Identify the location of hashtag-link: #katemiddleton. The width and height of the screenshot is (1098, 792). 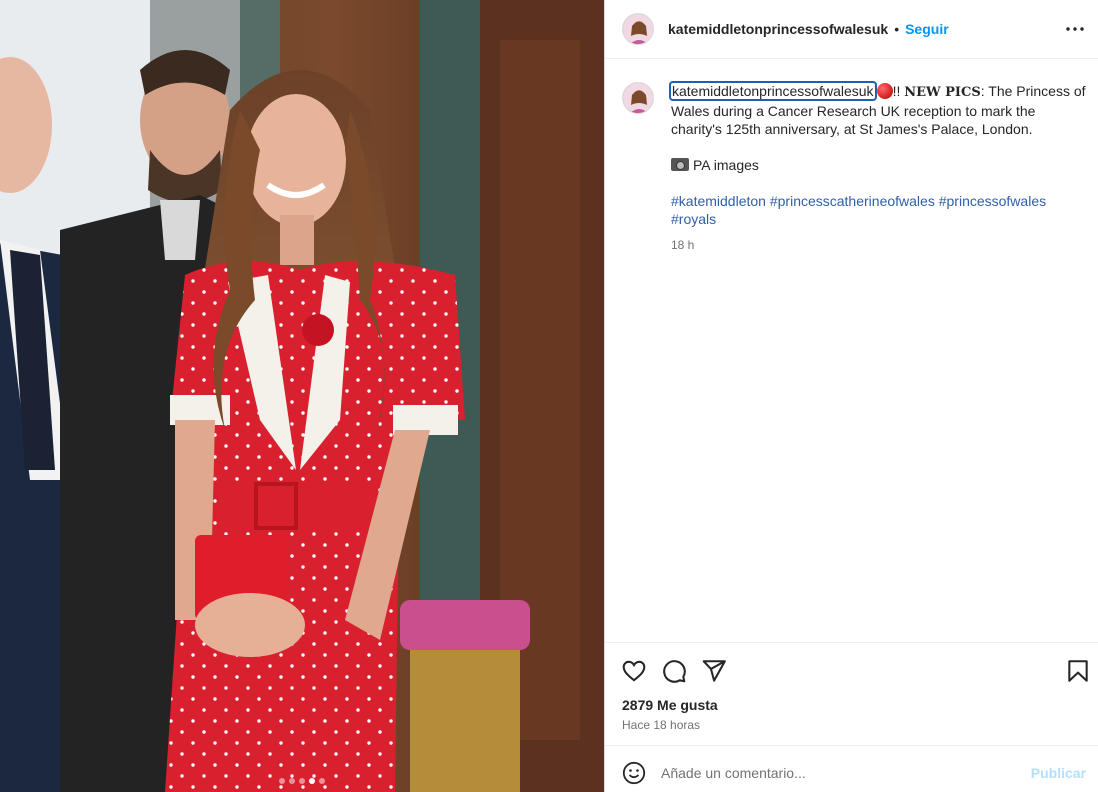
(718, 201).